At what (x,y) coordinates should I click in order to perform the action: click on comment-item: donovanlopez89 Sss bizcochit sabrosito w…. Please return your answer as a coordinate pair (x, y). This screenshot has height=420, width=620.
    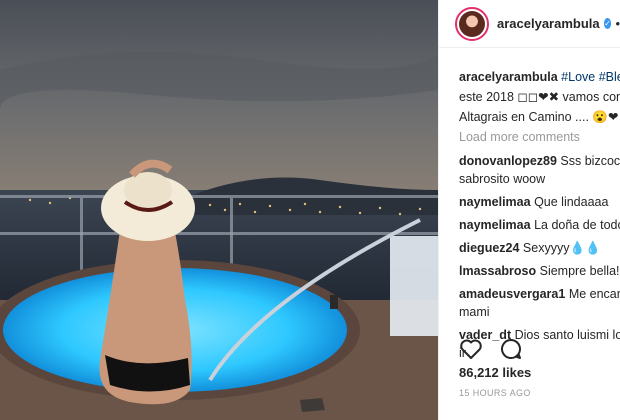
    Looking at the image, I should click on (539, 170).